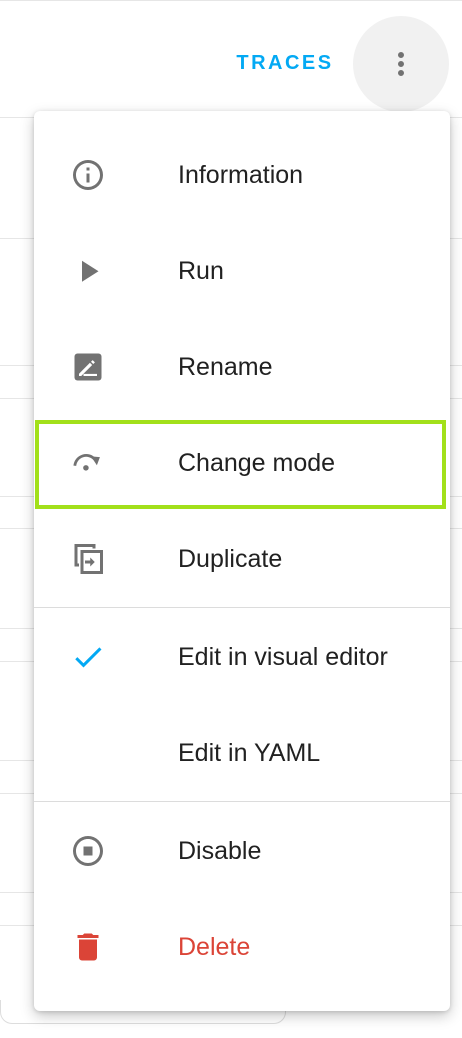  I want to click on content-duplicate-icon, so click(88, 559).